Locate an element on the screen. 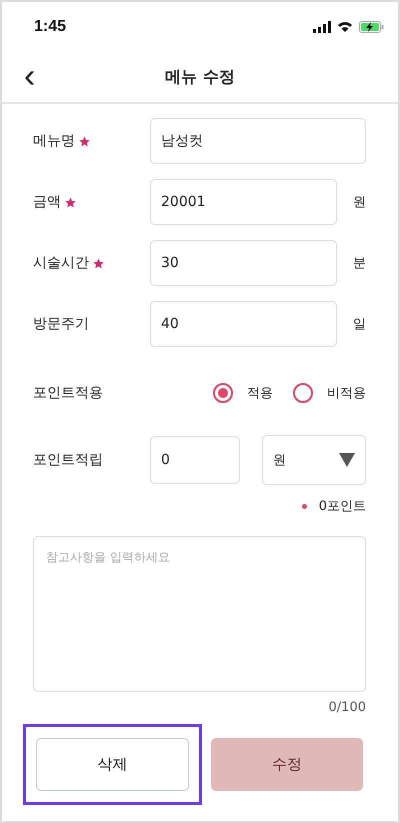 The width and height of the screenshot is (400, 823). dropdown-triangle-icon is located at coordinates (347, 460).